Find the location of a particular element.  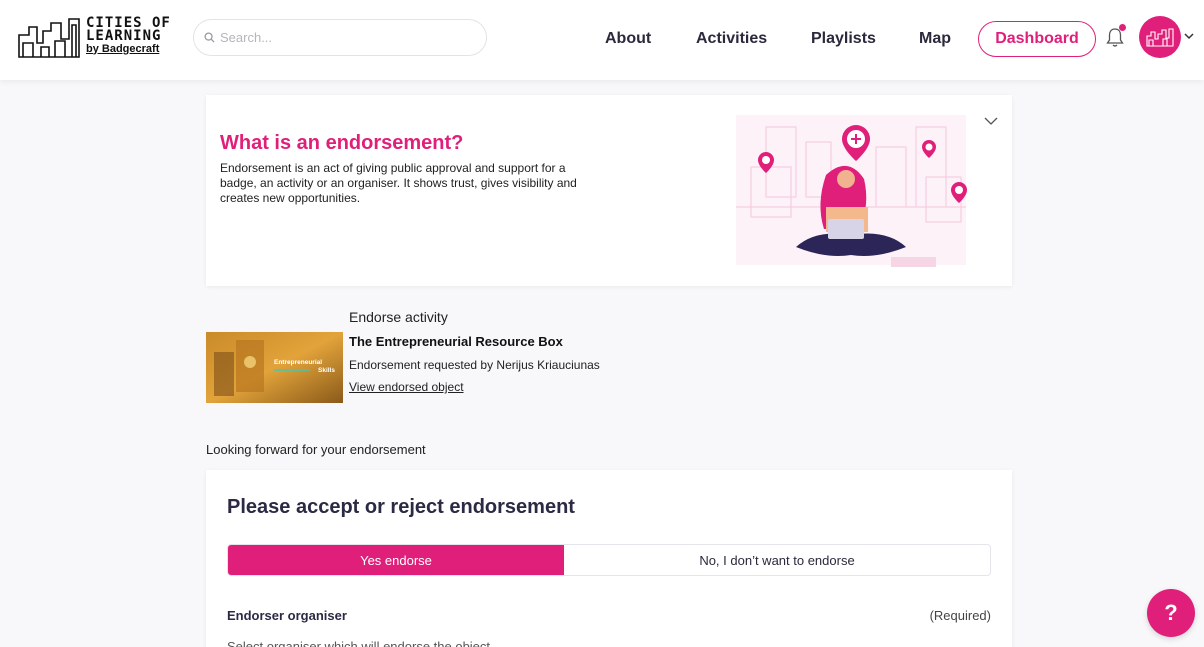

avatar-skyline-icon is located at coordinates (1160, 37).